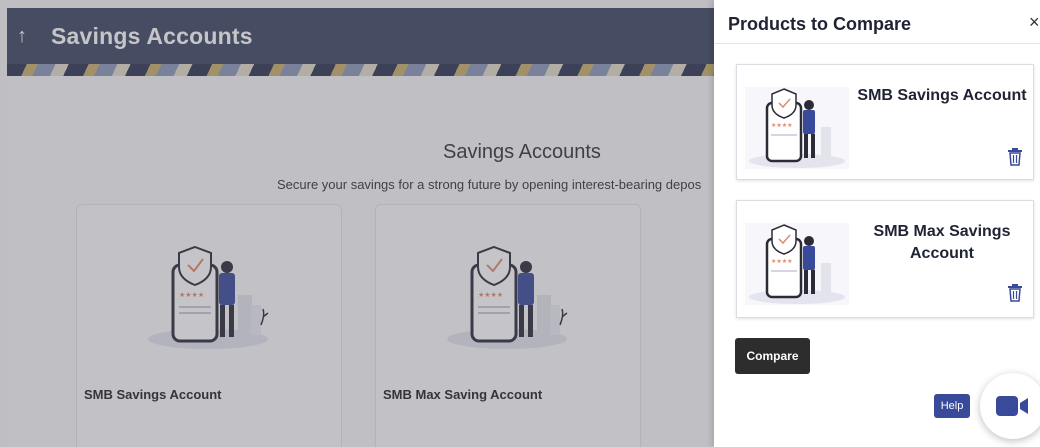  Describe the element at coordinates (952, 406) in the screenshot. I see `help-button: Help` at that location.